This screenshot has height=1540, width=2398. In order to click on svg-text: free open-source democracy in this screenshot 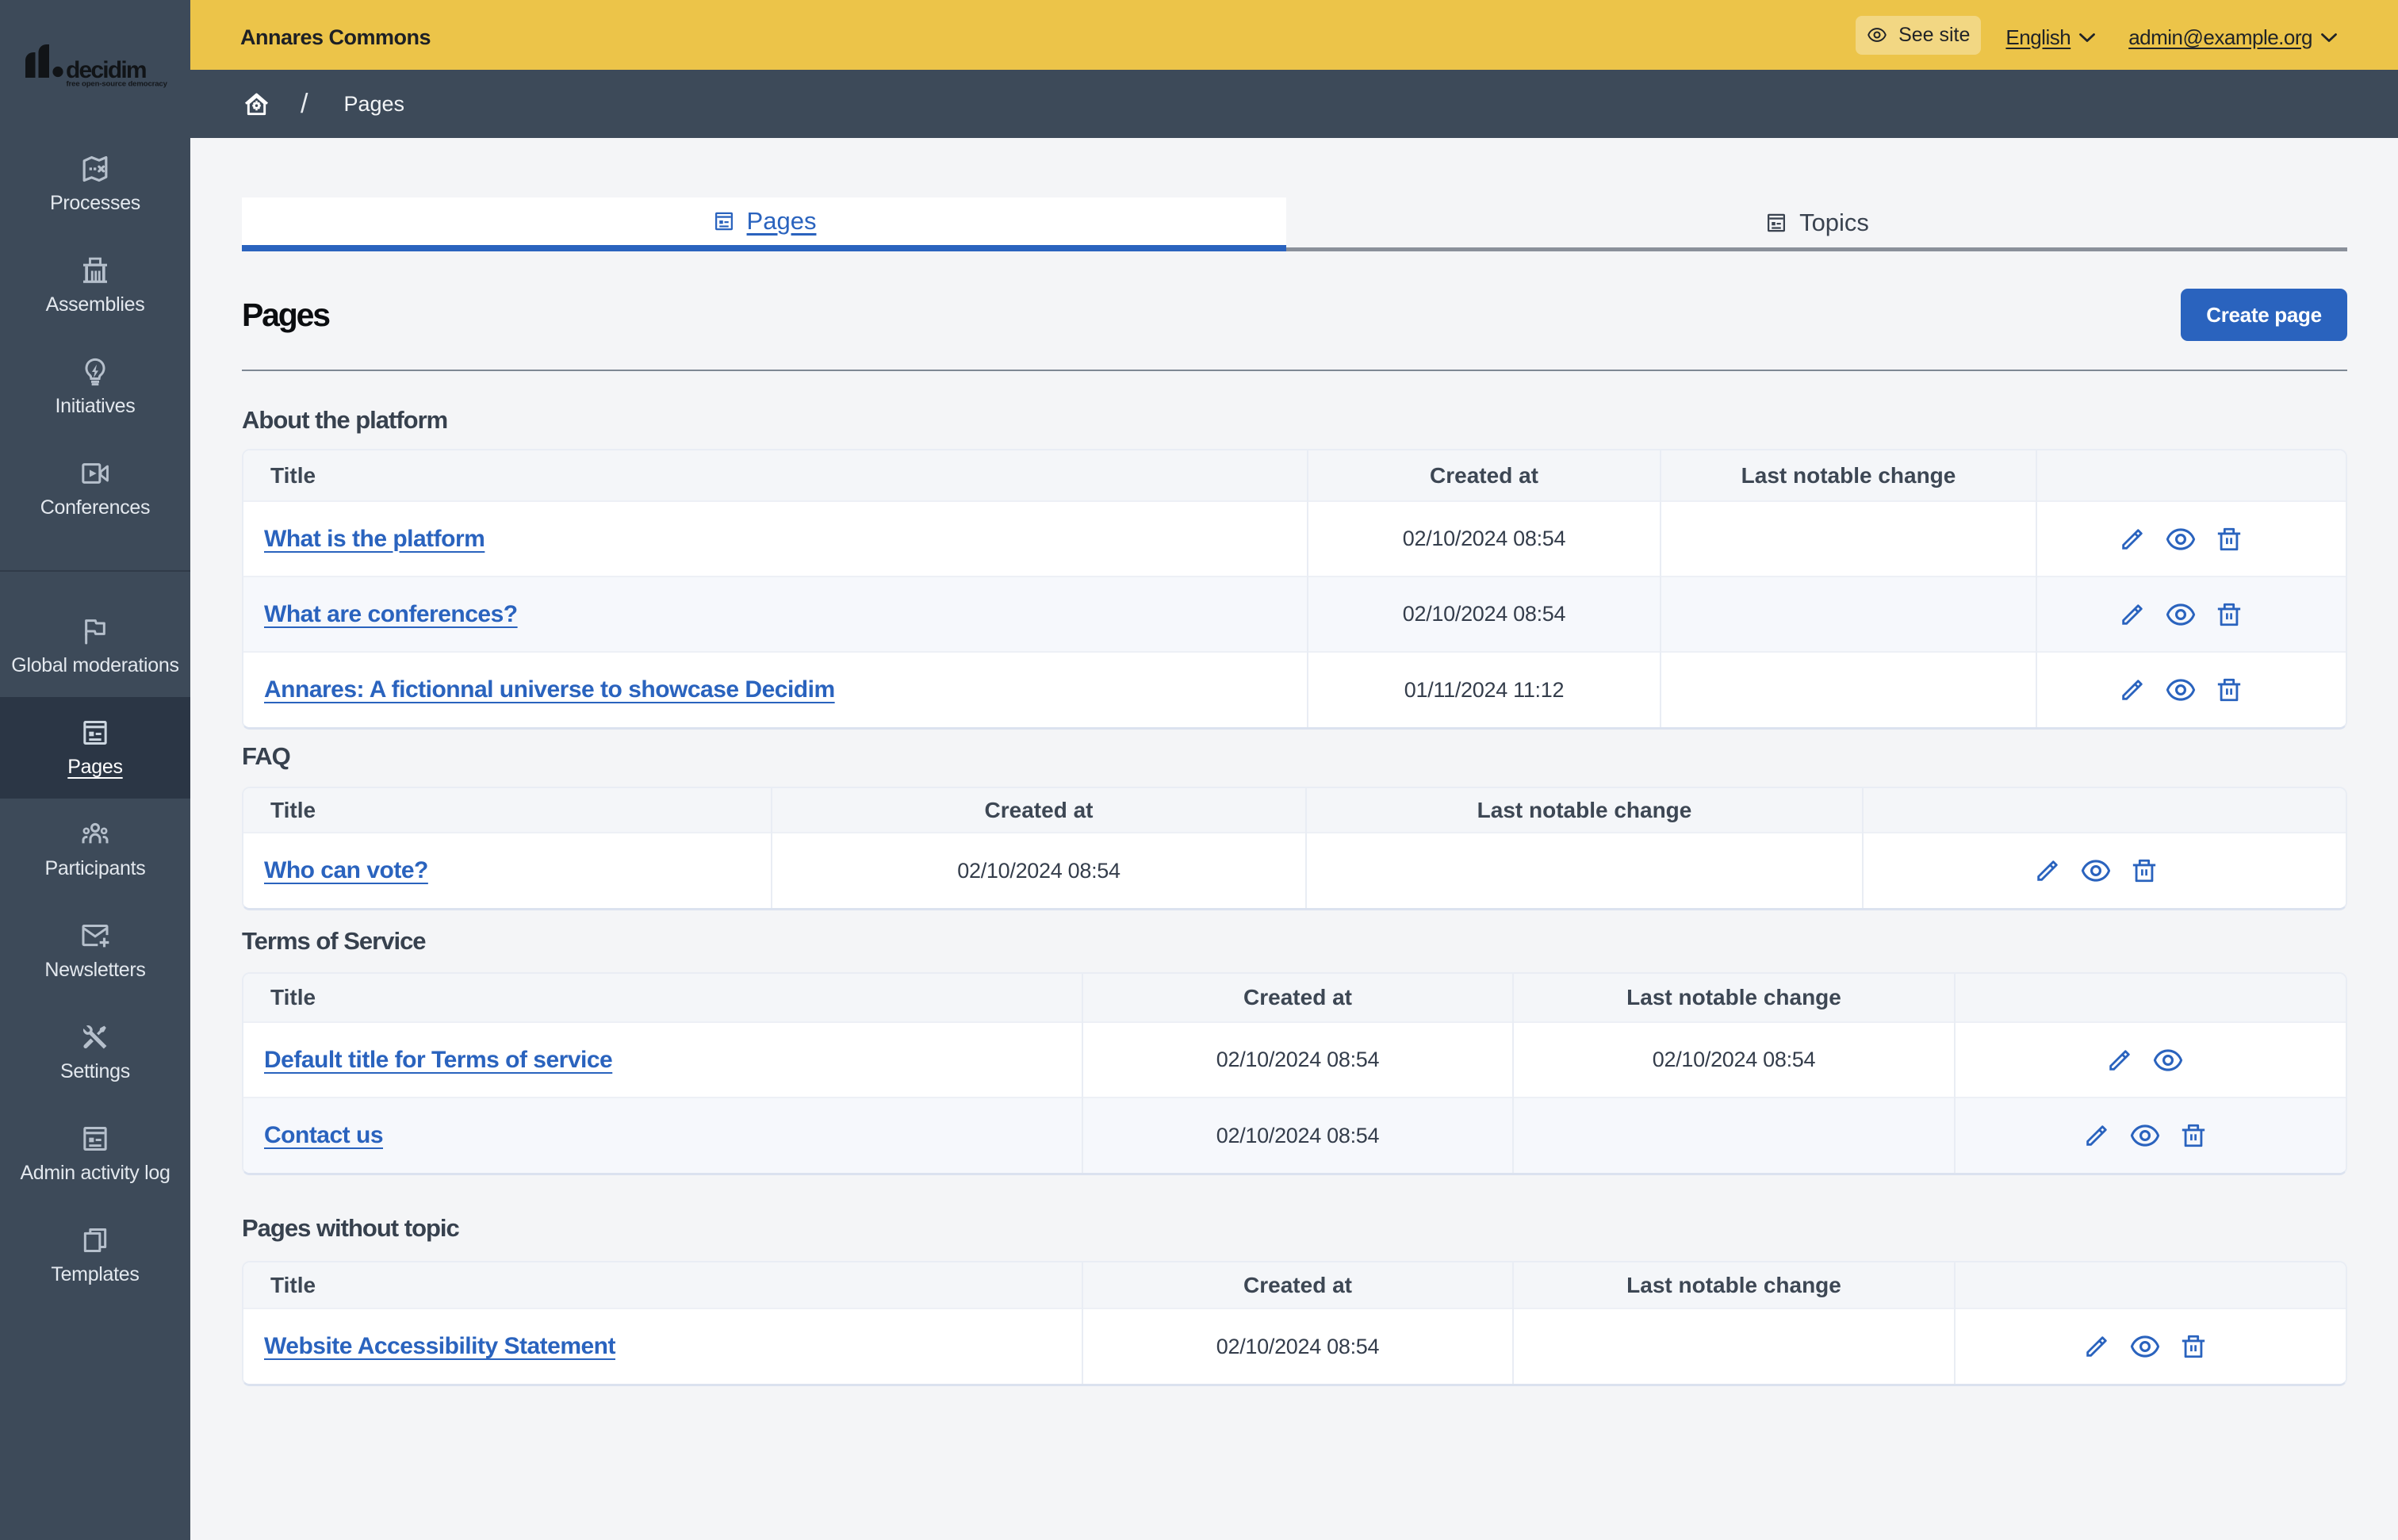, I will do `click(118, 84)`.